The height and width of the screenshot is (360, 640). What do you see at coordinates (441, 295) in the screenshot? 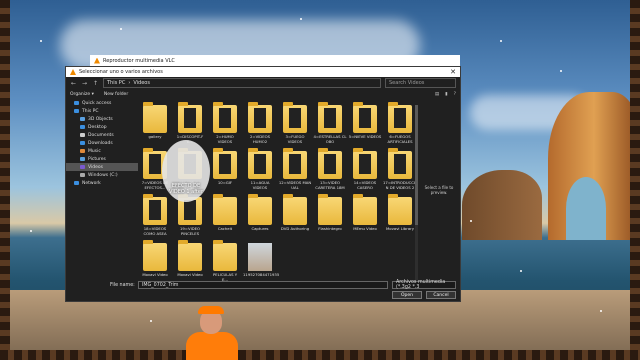
I see `cancel-button: Cancel` at bounding box center [441, 295].